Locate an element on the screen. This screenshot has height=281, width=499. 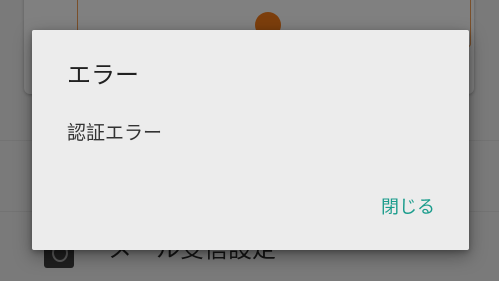
dialog-message: 認証エラー is located at coordinates (115, 133).